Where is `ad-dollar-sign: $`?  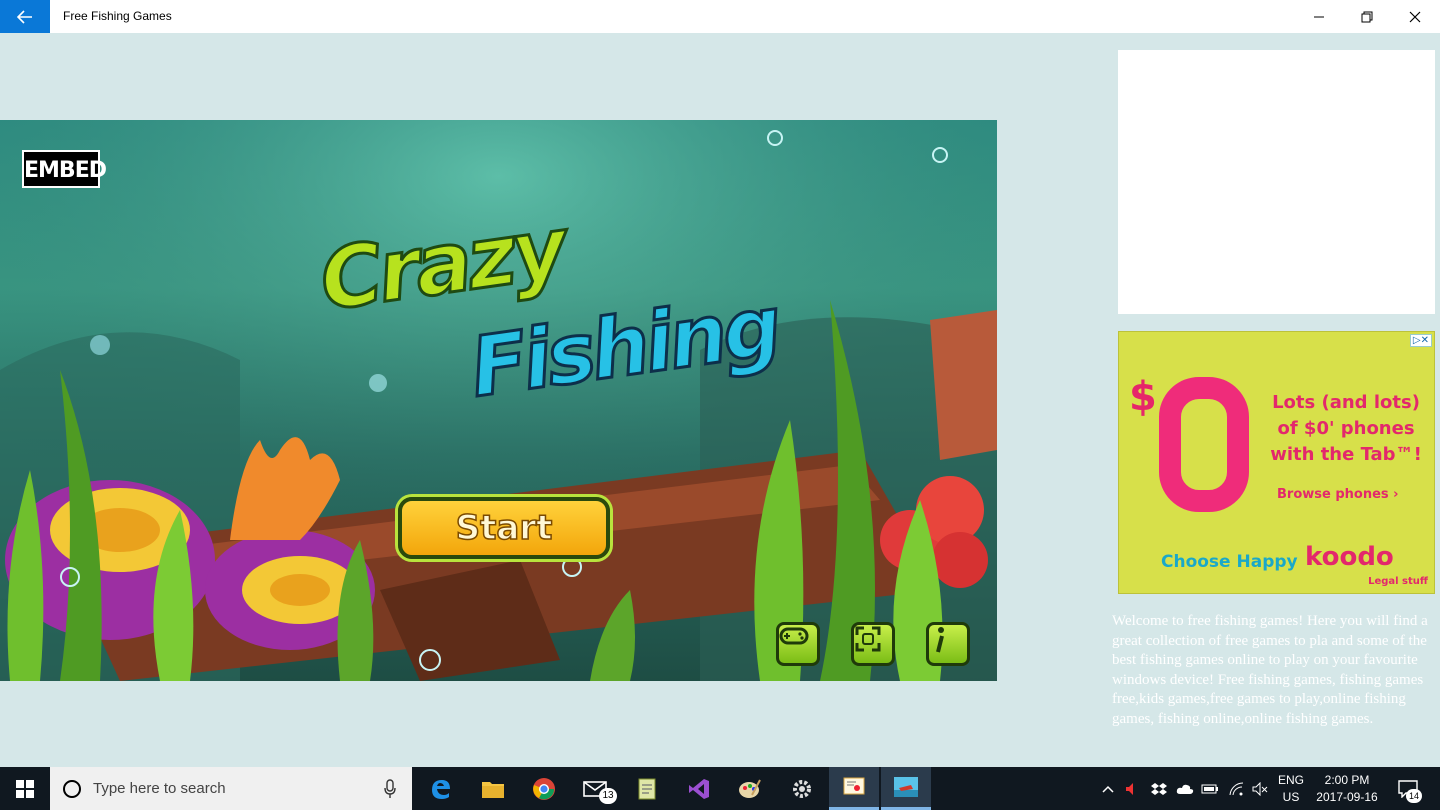 ad-dollar-sign: $ is located at coordinates (1143, 397).